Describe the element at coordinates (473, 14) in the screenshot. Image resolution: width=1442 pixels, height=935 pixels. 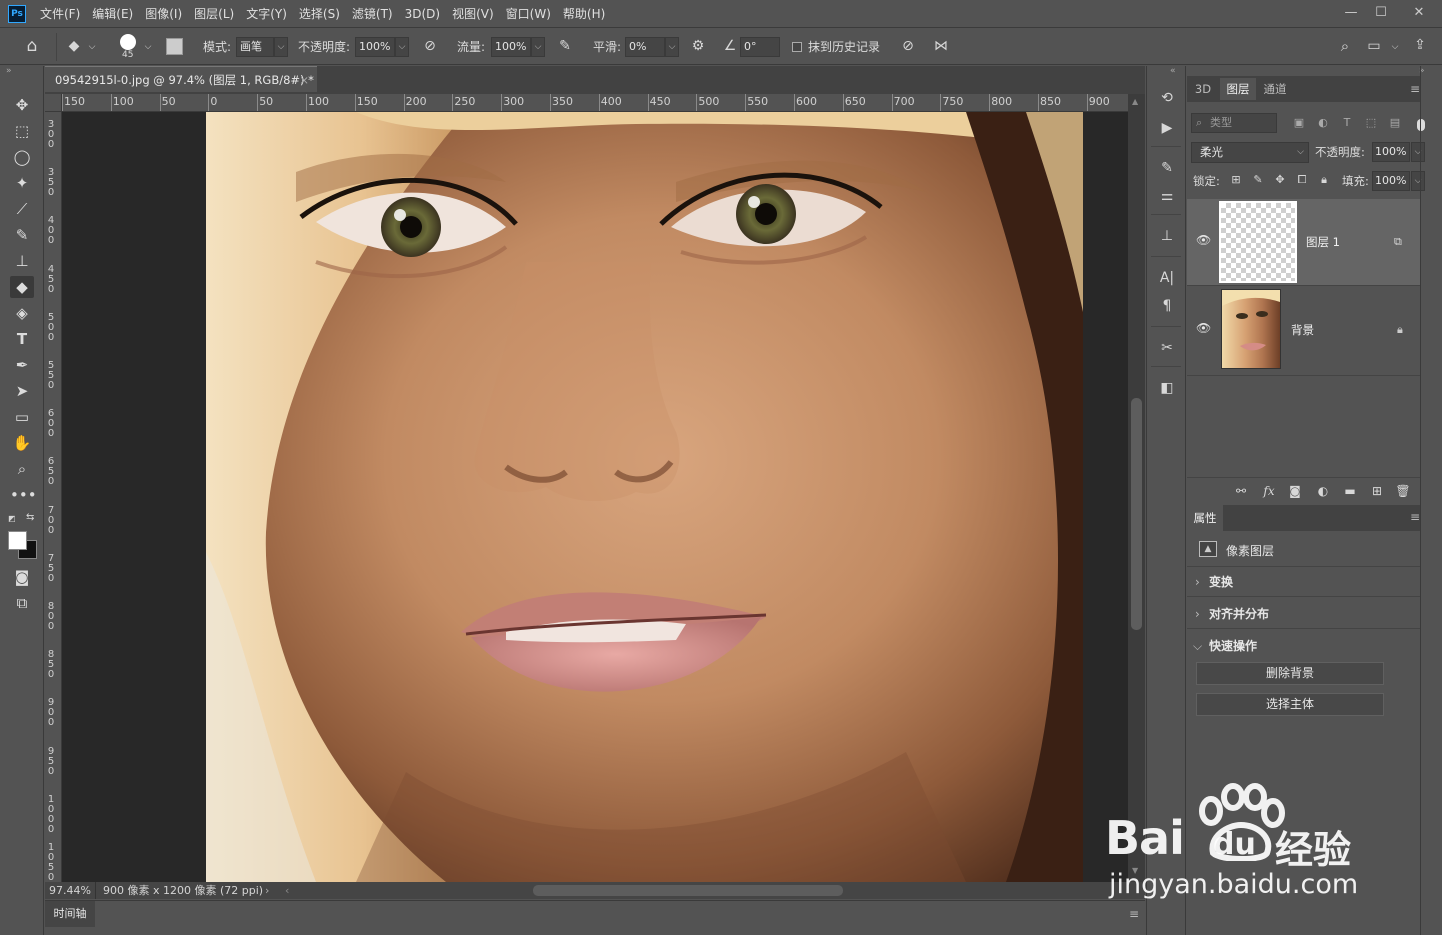
I see `menu-view: 视图(V)` at that location.